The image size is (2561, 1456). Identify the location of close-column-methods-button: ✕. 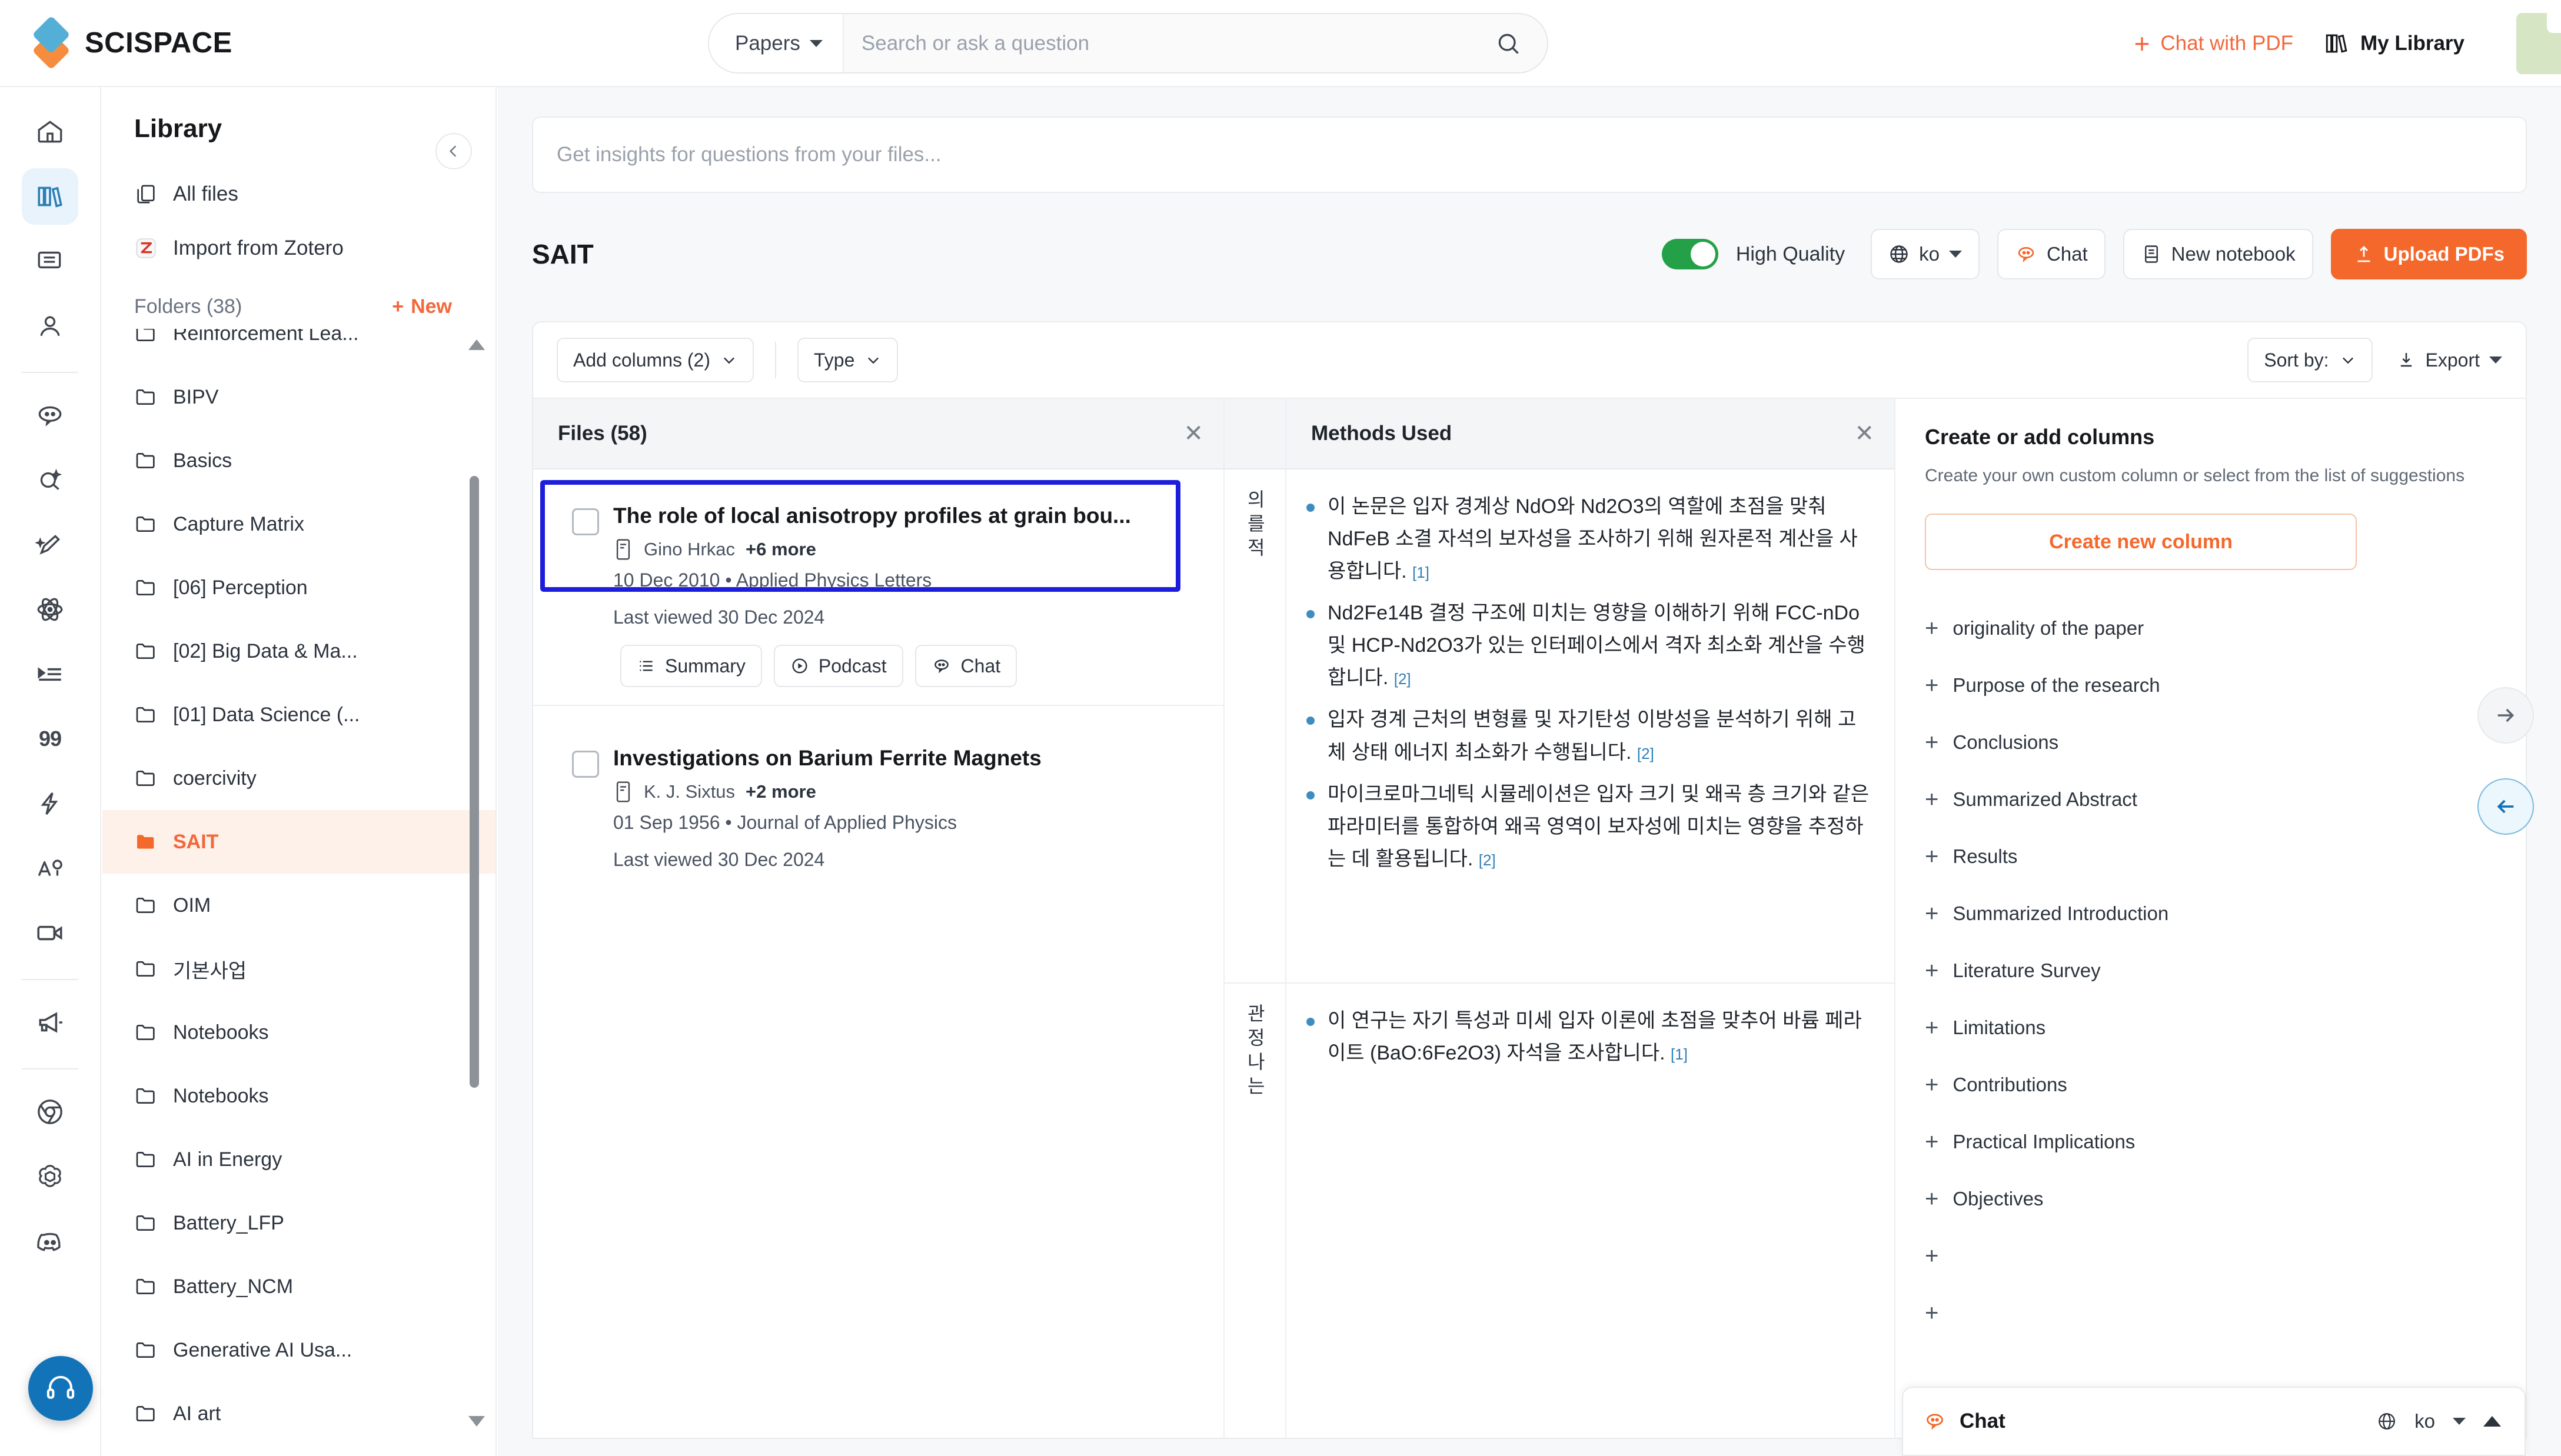
(1864, 433).